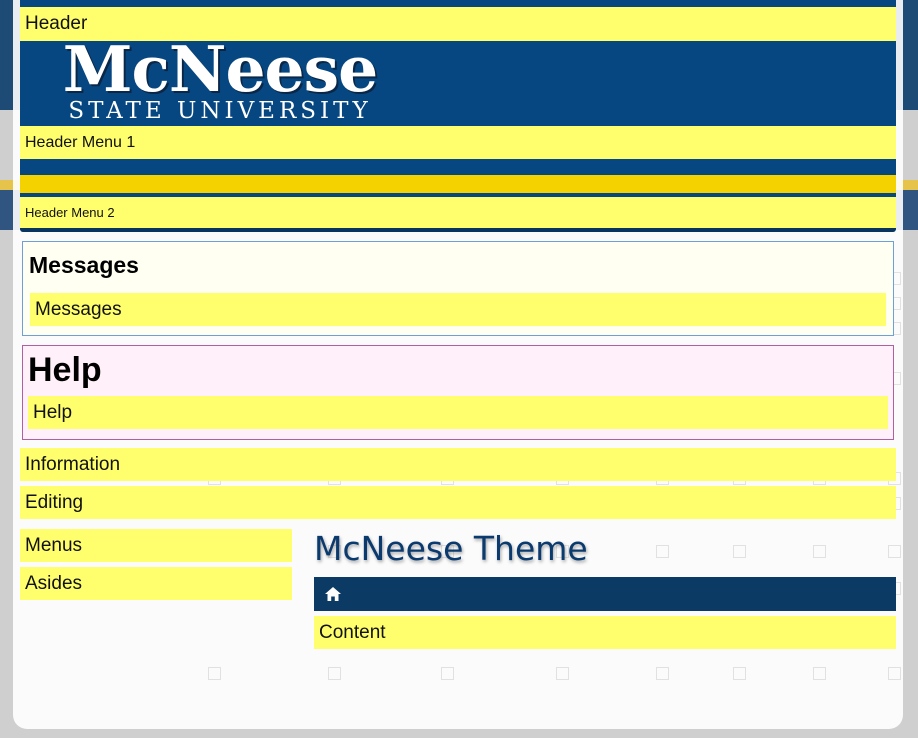  What do you see at coordinates (156, 545) in the screenshot?
I see `region-menus: Menus` at bounding box center [156, 545].